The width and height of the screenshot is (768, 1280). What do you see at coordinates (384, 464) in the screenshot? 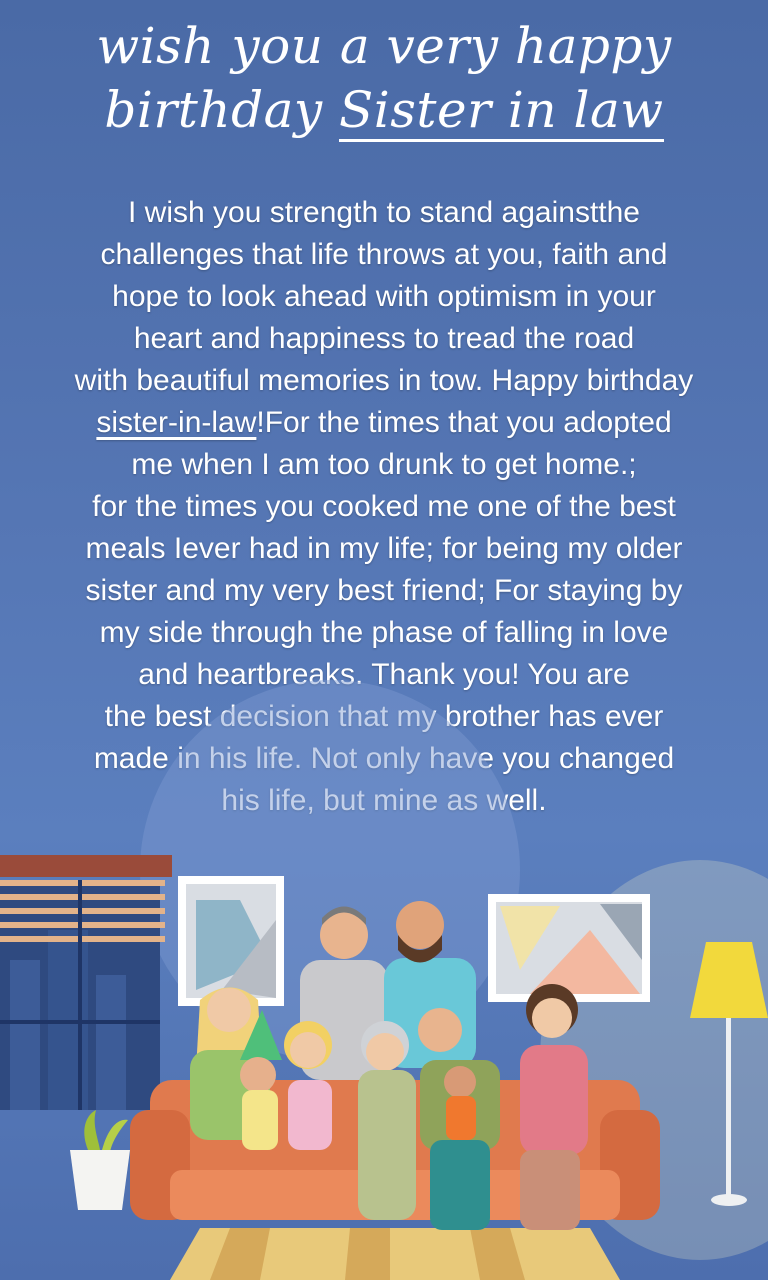
I see `message-line: me when I am too drunk to get home.;` at bounding box center [384, 464].